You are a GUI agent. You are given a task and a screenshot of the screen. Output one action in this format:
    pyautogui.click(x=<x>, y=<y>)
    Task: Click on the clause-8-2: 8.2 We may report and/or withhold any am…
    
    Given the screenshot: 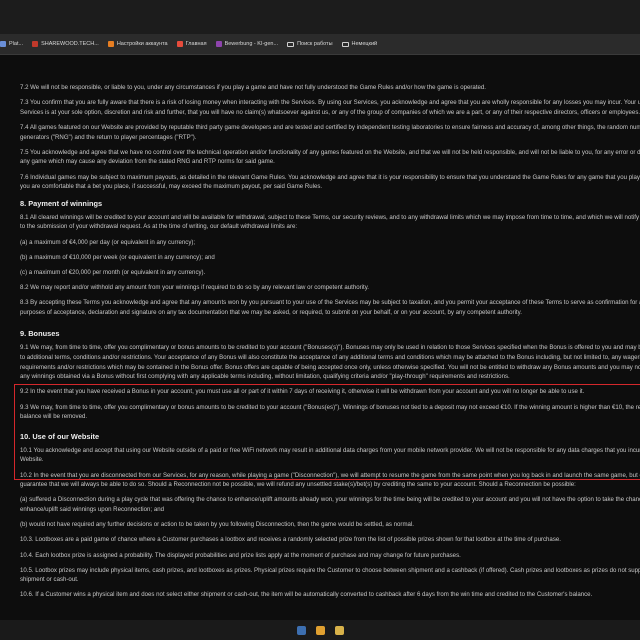 What is the action you would take?
    pyautogui.click(x=194, y=288)
    